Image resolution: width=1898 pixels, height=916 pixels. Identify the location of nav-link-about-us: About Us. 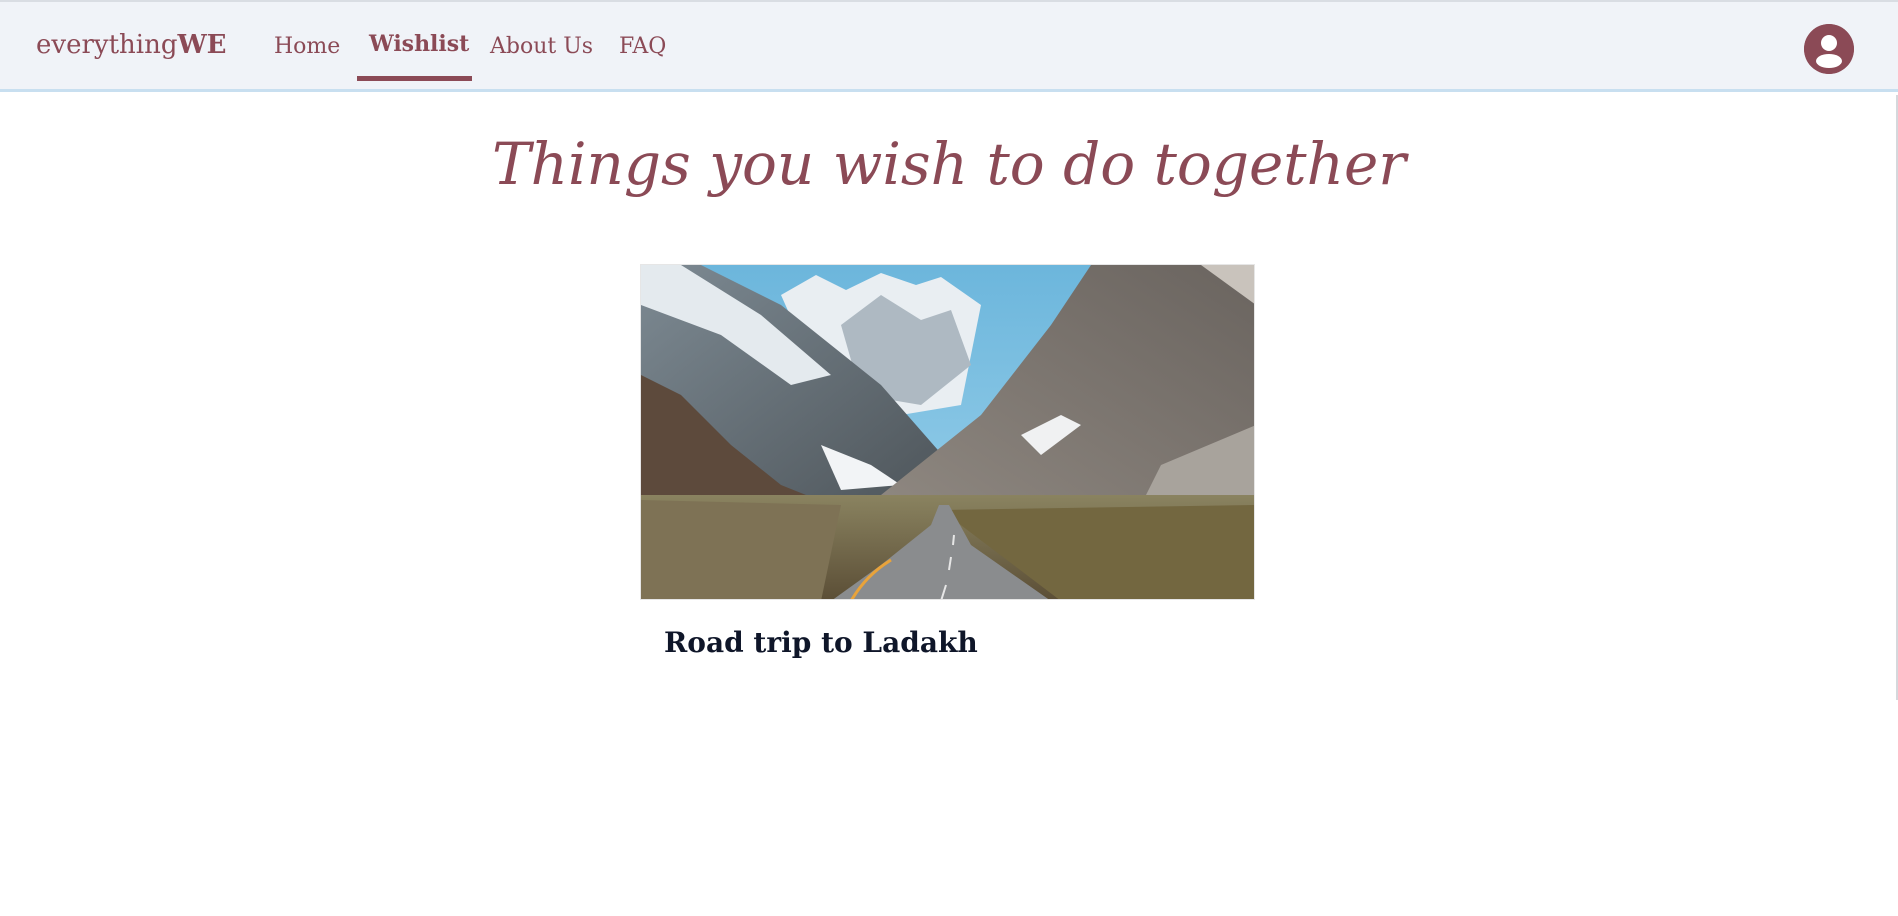
(541, 46).